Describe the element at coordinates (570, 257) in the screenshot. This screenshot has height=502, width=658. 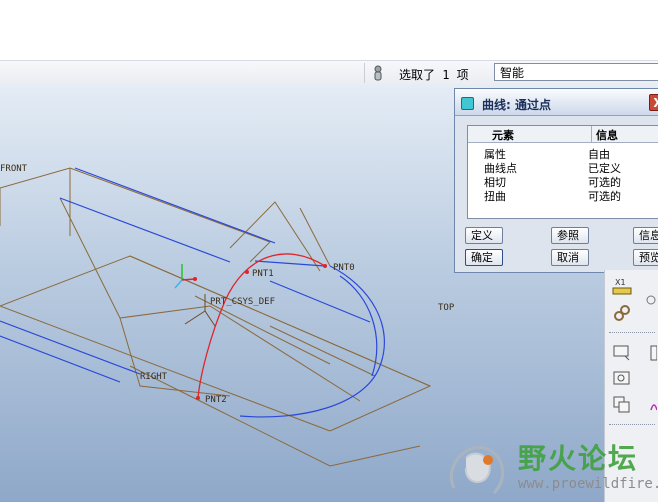
I see `cancel-button: 取消` at that location.